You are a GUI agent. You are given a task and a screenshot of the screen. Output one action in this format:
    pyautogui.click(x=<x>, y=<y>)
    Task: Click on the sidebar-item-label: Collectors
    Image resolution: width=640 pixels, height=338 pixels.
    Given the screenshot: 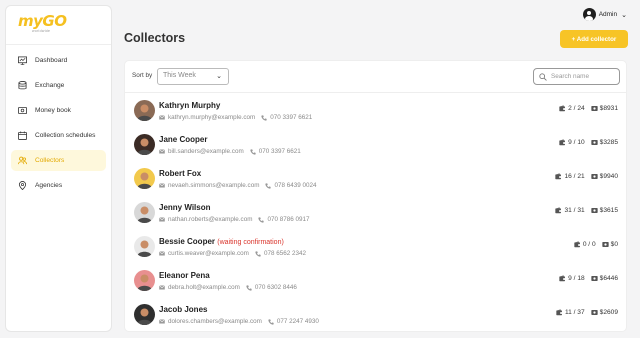 What is the action you would take?
    pyautogui.click(x=50, y=160)
    